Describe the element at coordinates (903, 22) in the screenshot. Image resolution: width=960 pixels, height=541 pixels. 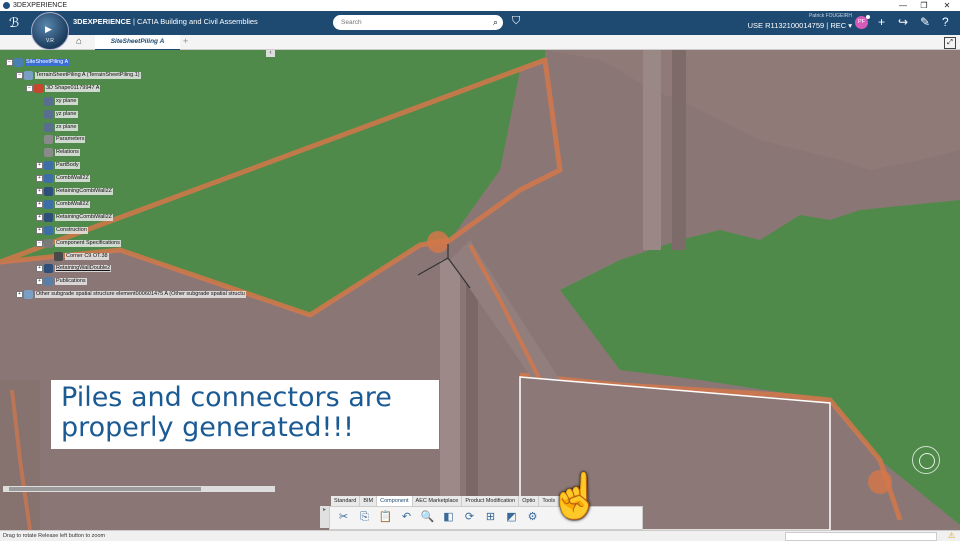
I see `share-icon: ↪` at that location.